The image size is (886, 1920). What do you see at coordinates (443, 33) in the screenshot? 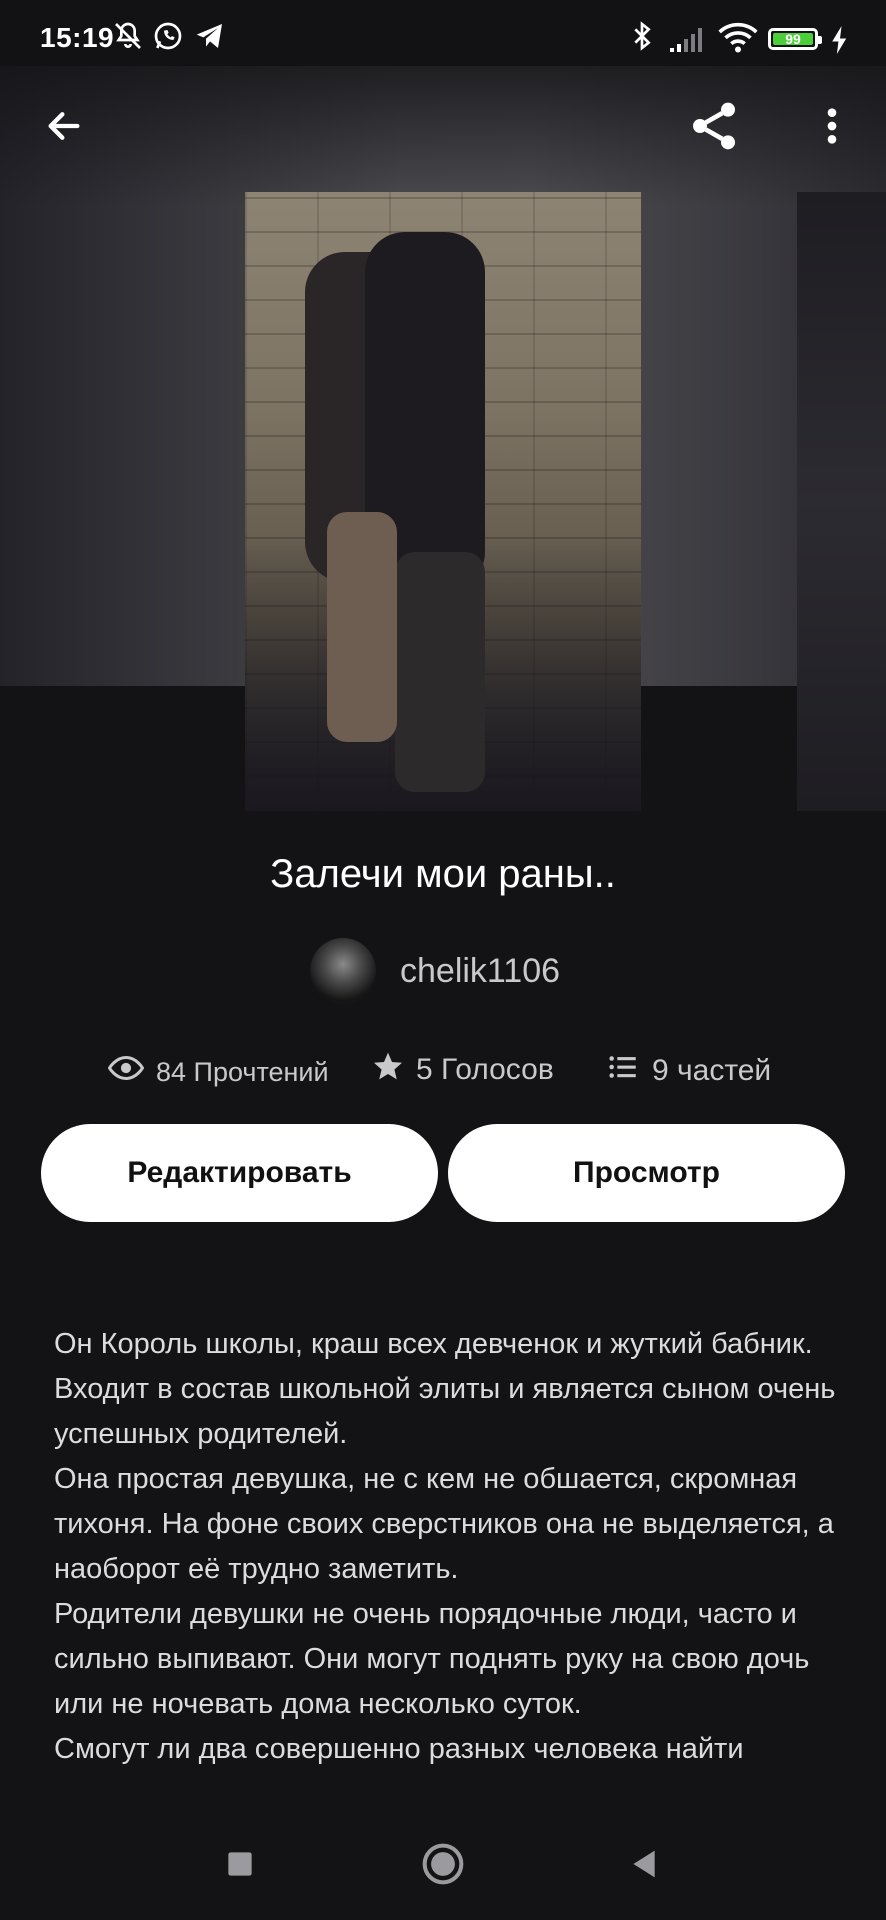
I see `status-bar: 15:19 99` at bounding box center [443, 33].